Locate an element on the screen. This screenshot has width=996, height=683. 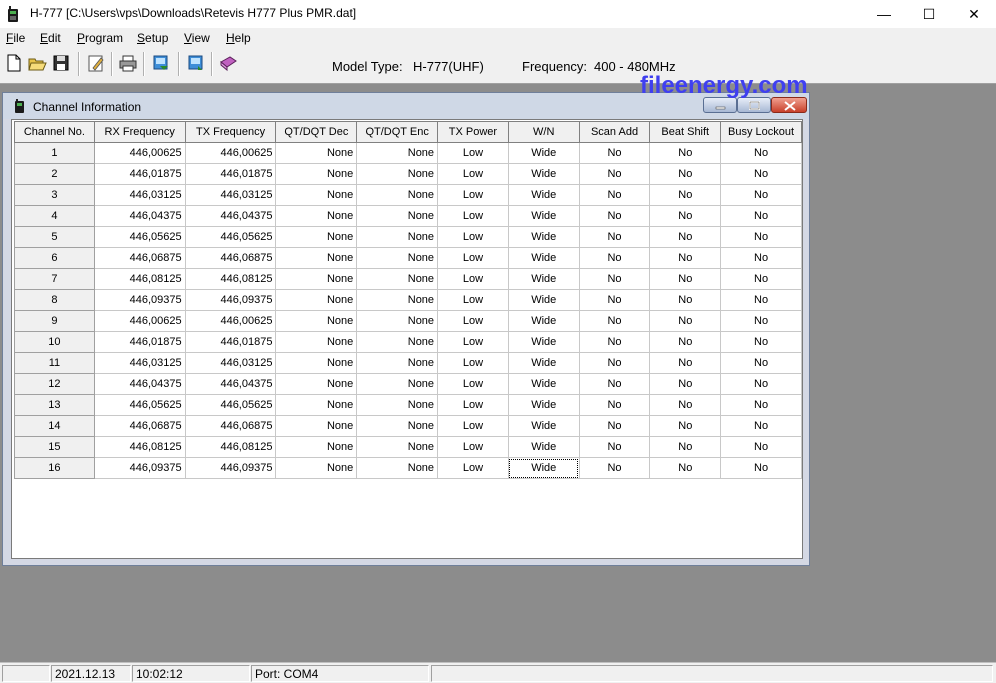
channel-number-cell: 8 is located at coordinates (54, 300).